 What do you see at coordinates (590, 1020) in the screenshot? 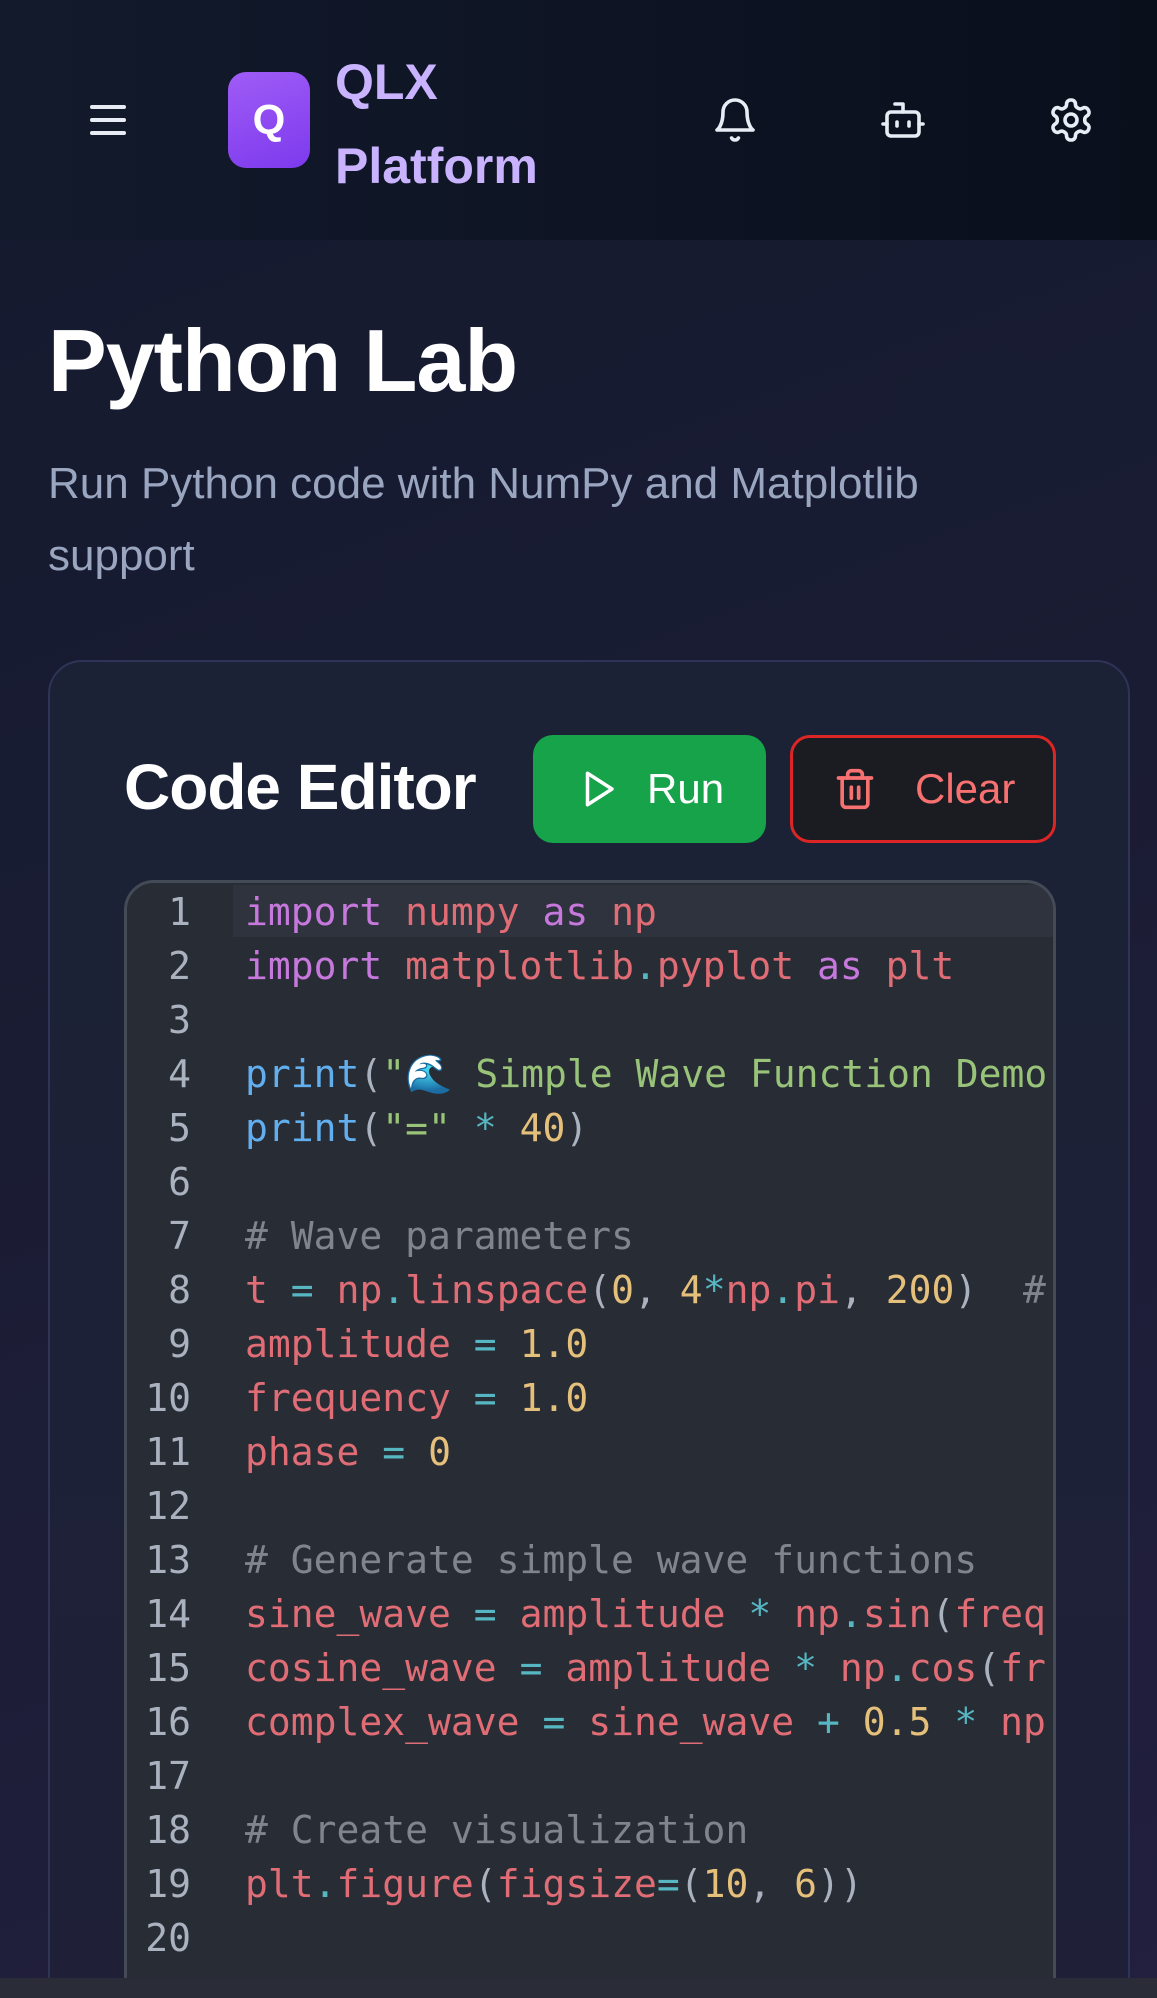
I see `code-line: 3` at bounding box center [590, 1020].